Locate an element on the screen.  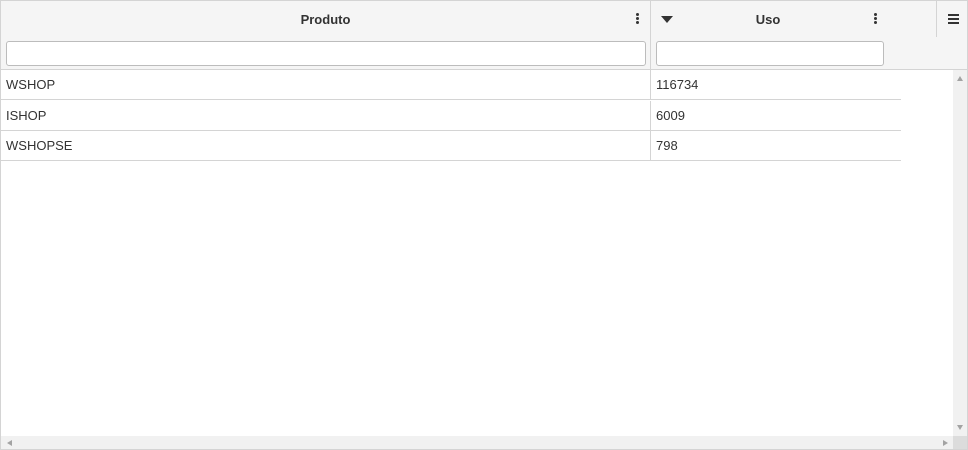
horizontal-scrollbar is located at coordinates (477, 442).